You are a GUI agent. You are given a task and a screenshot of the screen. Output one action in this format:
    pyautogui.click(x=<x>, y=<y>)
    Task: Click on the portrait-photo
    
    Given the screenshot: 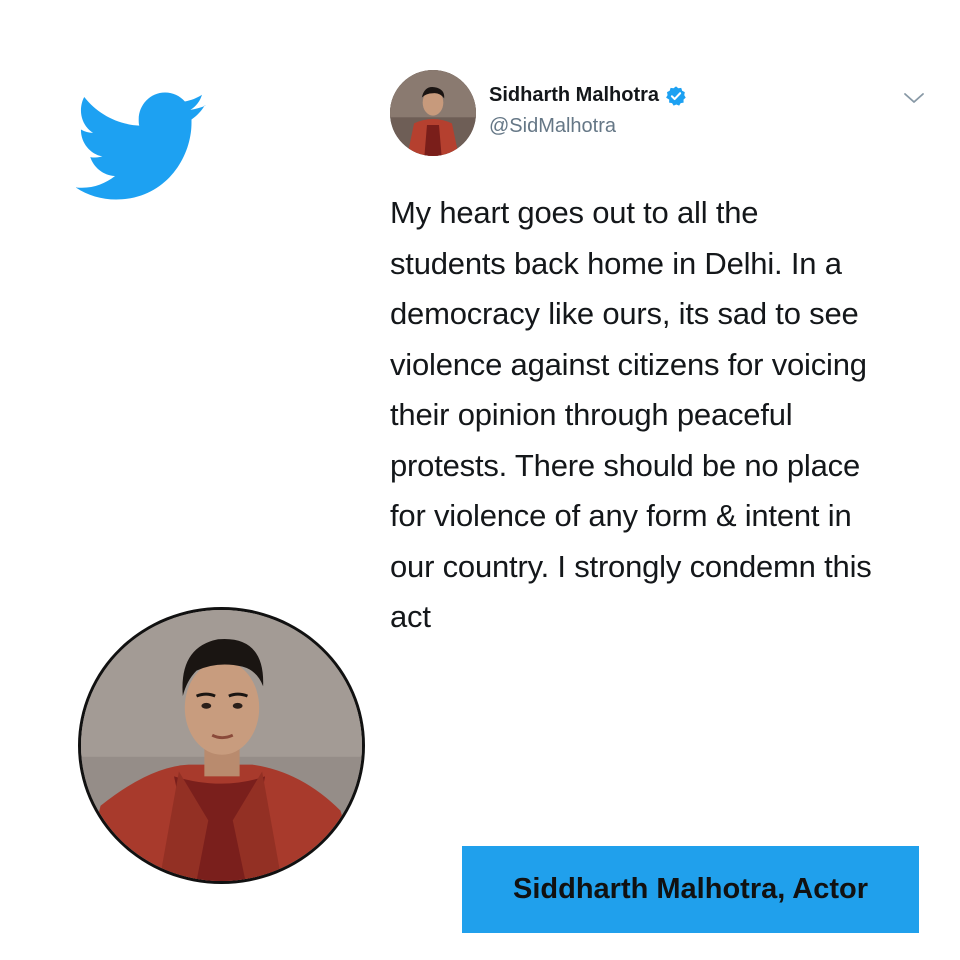 What is the action you would take?
    pyautogui.click(x=221, y=745)
    